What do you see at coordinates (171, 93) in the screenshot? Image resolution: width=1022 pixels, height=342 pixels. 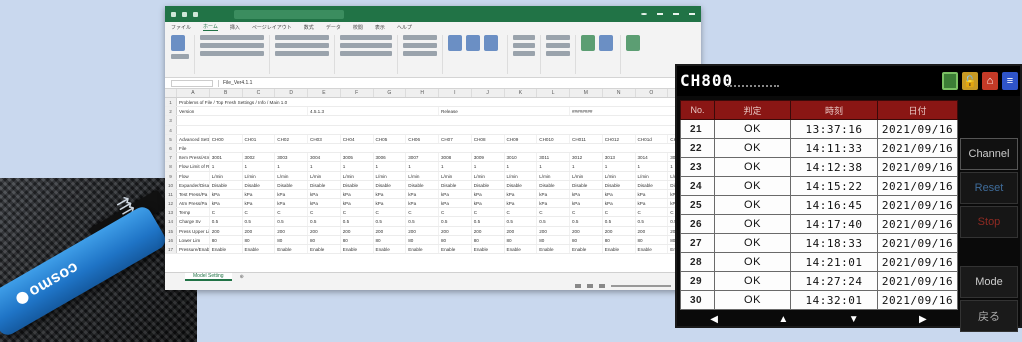 I see `column-header` at bounding box center [171, 93].